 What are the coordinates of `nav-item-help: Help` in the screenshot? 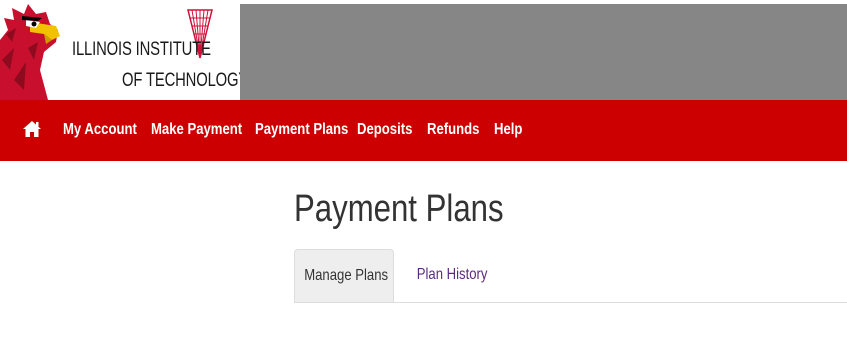 It's located at (508, 130).